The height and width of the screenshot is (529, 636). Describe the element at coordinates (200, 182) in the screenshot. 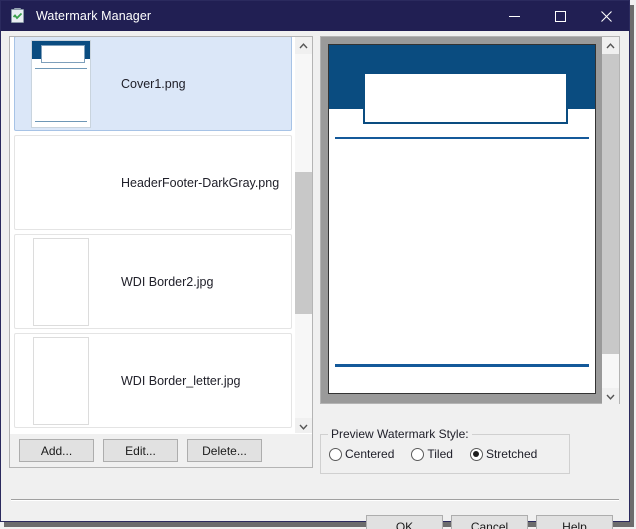

I see `list-item-label: HeaderFooter-DarkGray.png` at that location.